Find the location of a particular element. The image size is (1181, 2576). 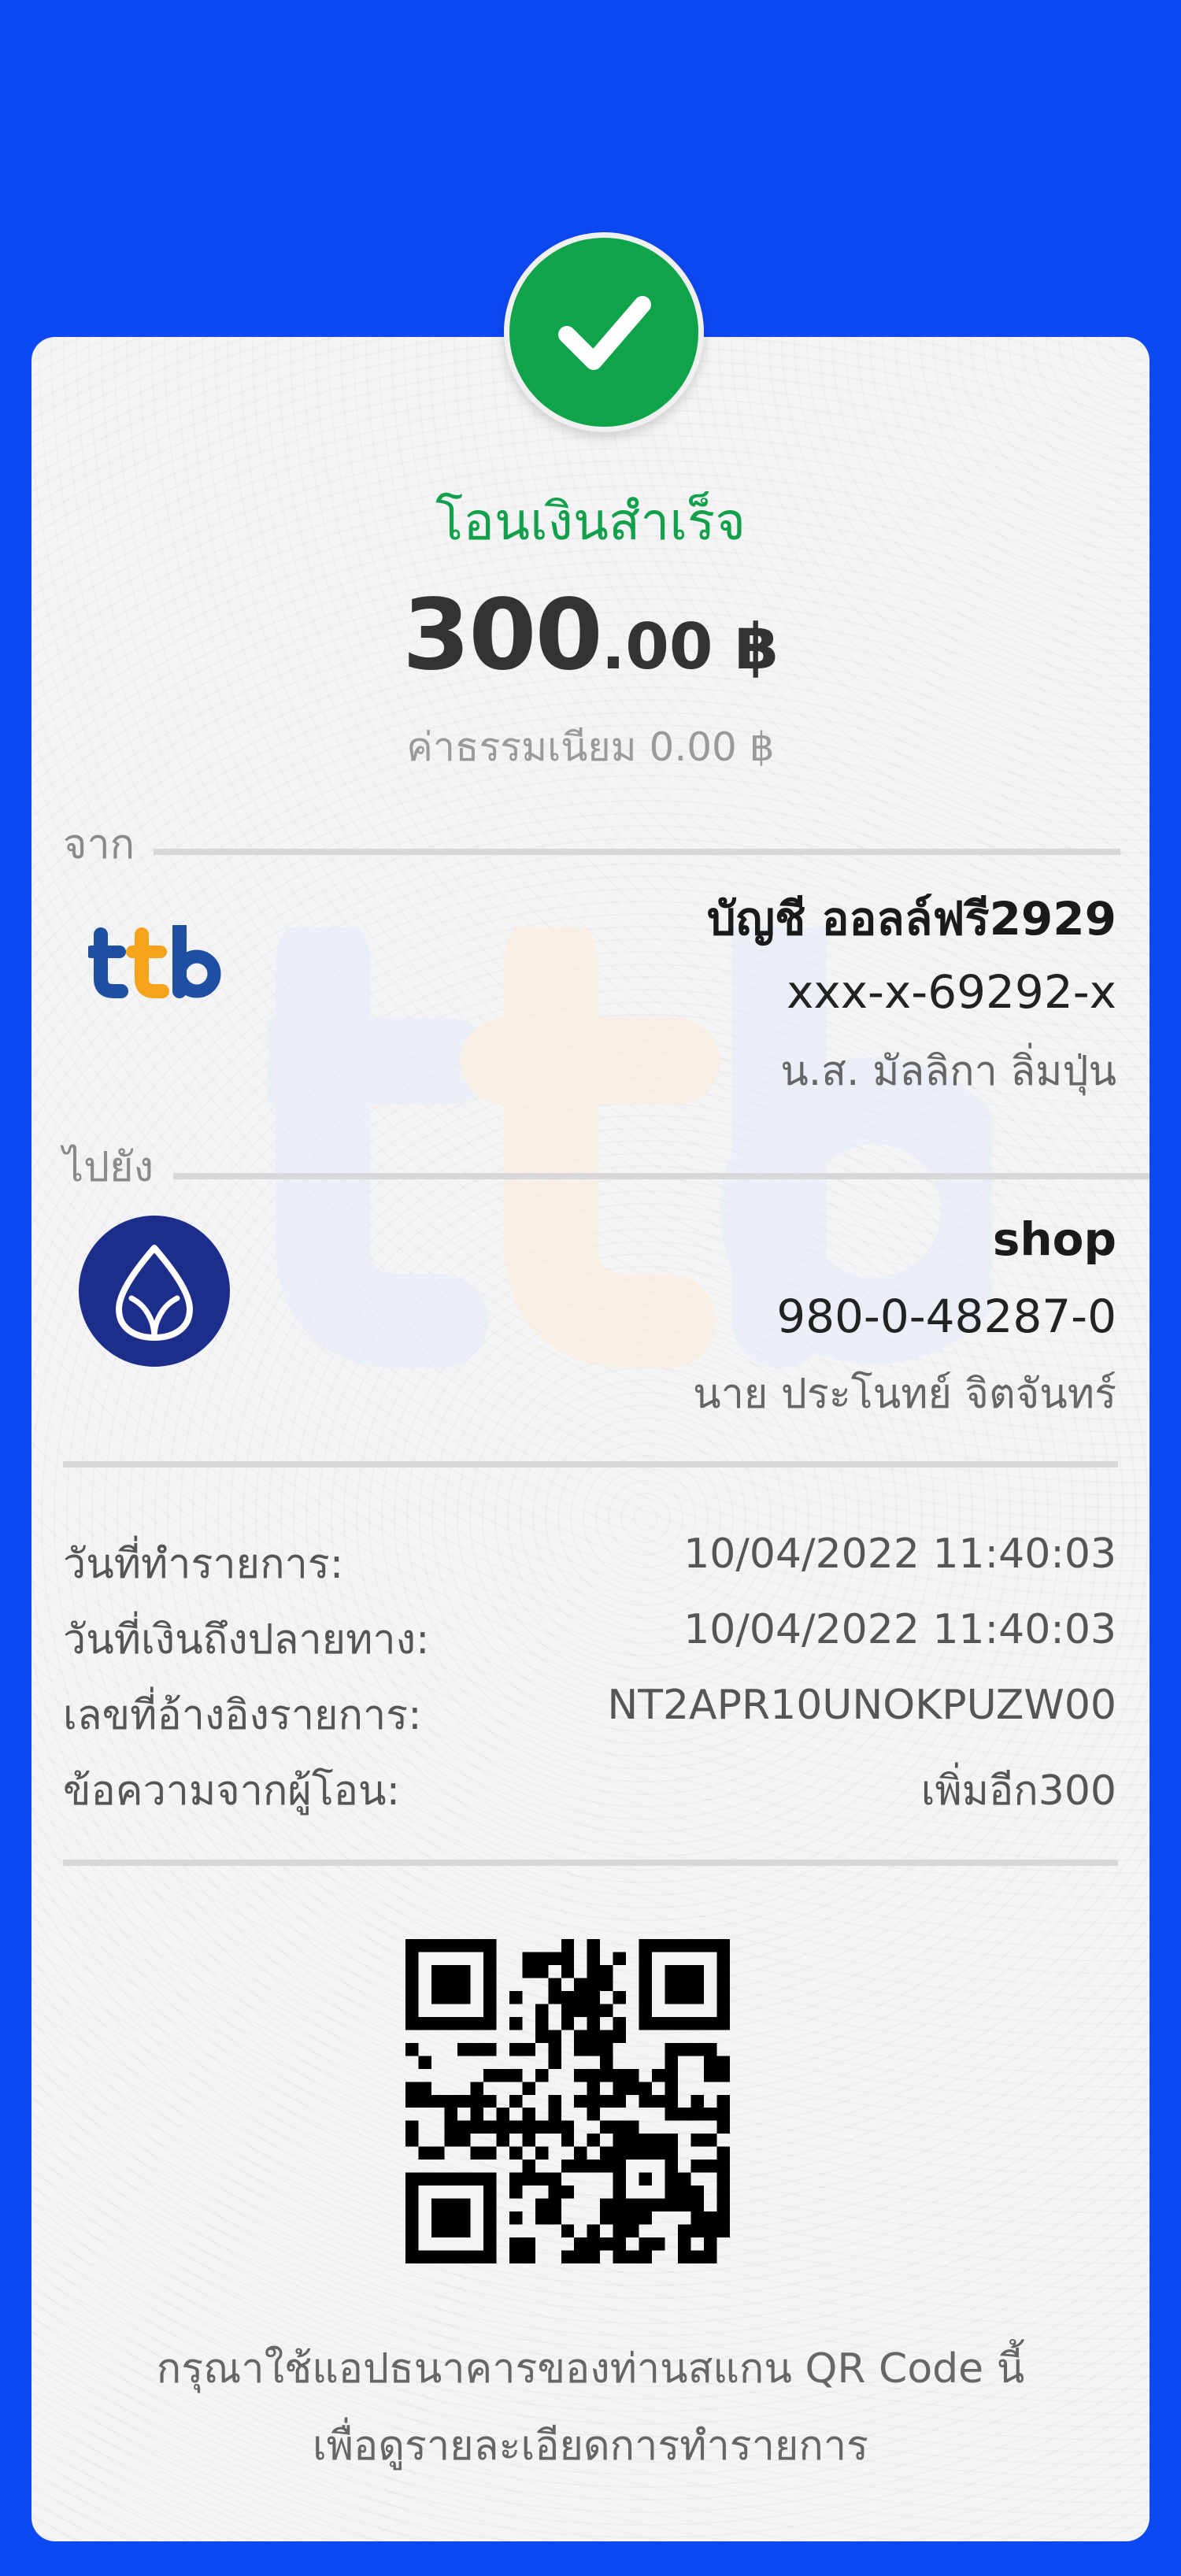

to-account-number: 980-0-48287-0 is located at coordinates (946, 1316).